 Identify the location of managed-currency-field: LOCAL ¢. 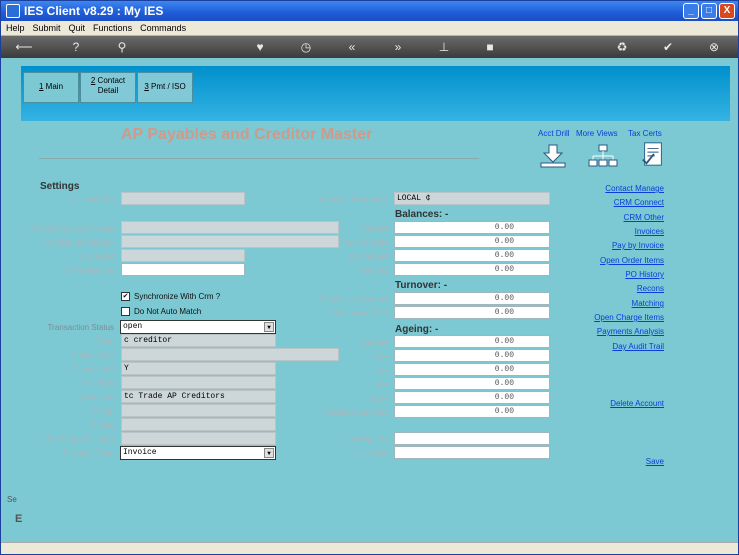
(472, 198).